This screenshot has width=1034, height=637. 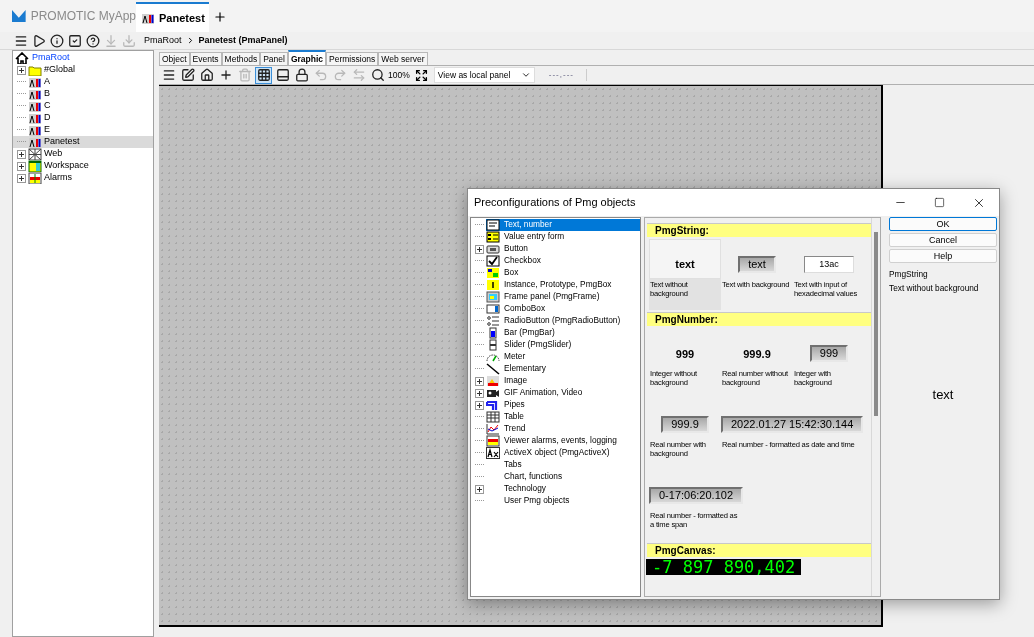 What do you see at coordinates (563, 369) in the screenshot?
I see `tree-item: Elementary` at bounding box center [563, 369].